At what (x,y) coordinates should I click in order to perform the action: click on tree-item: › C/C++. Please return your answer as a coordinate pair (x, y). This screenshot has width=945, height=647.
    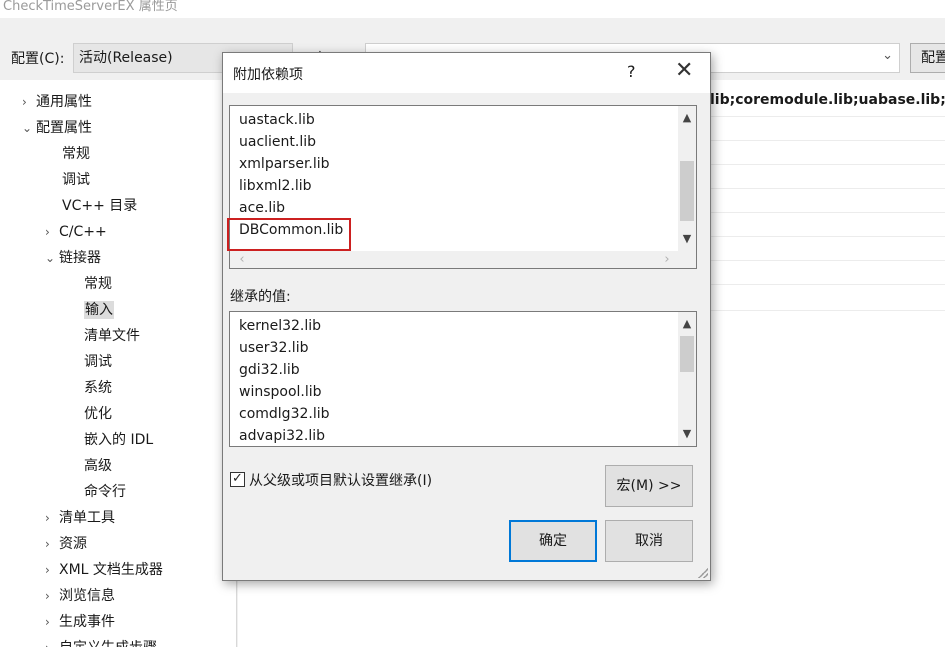
    Looking at the image, I should click on (76, 232).